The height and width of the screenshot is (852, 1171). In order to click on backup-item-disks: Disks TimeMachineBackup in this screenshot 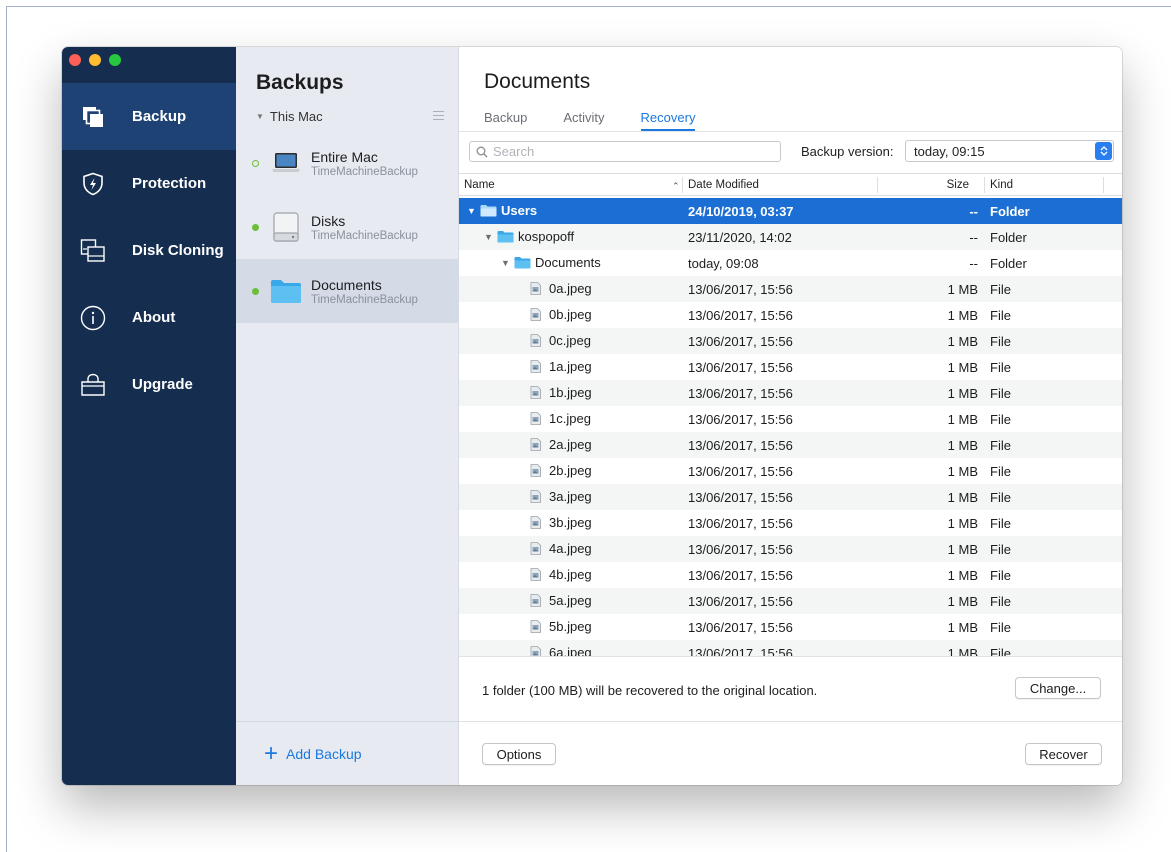, I will do `click(347, 227)`.